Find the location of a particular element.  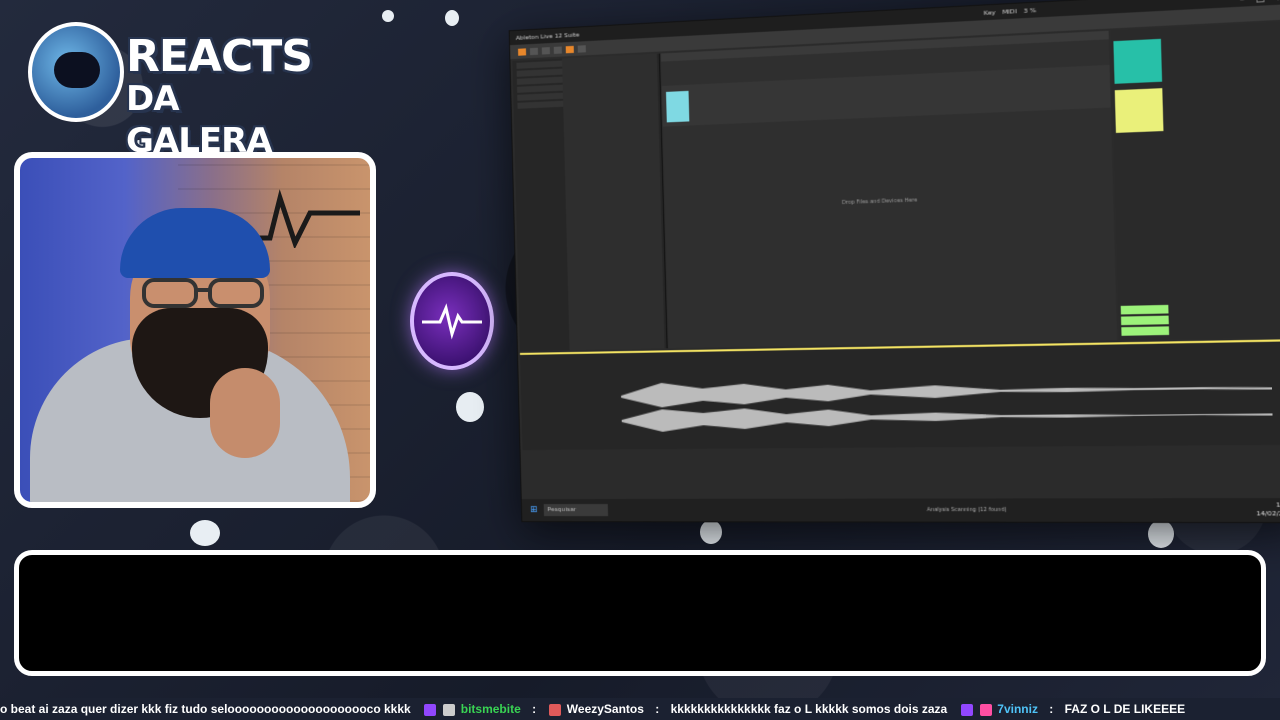

status-text: Analysis Scanning (12 found) is located at coordinates (966, 510).